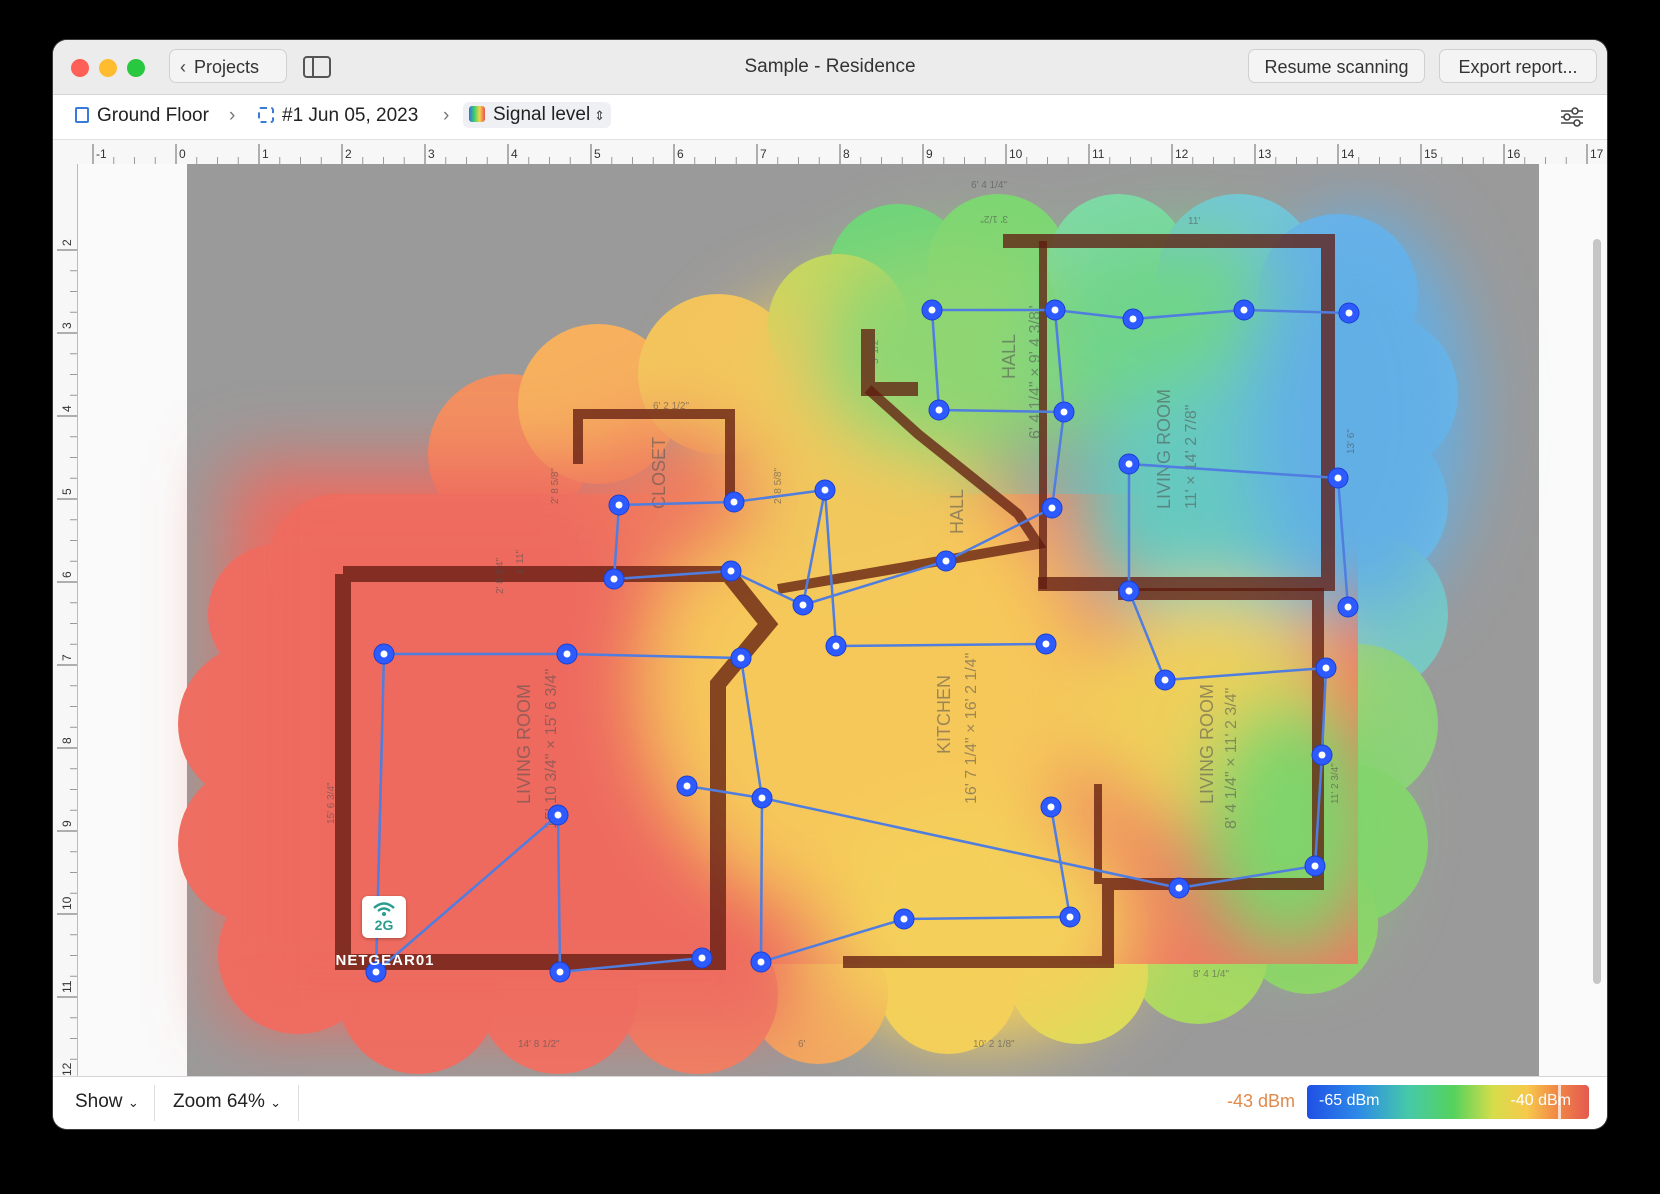 This screenshot has height=1194, width=1660. What do you see at coordinates (350, 115) in the screenshot?
I see `scan-label: #1 Jun 05, 2023` at bounding box center [350, 115].